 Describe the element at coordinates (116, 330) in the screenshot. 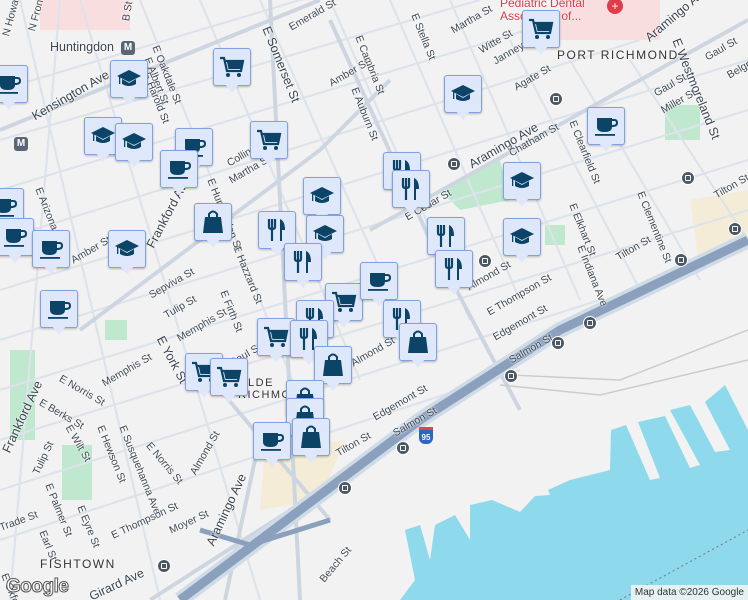

I see `park` at that location.